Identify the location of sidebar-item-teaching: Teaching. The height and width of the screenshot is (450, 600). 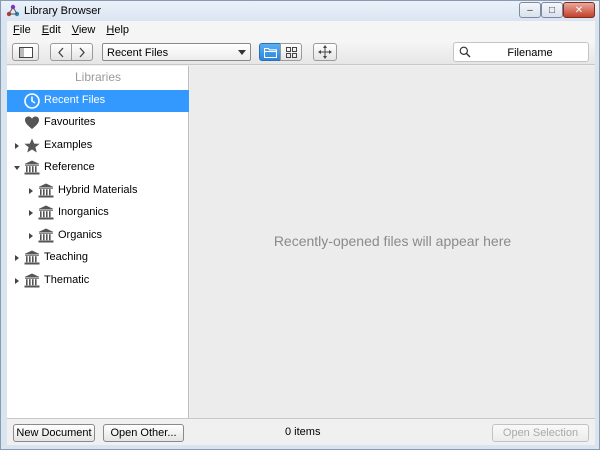
(98, 258).